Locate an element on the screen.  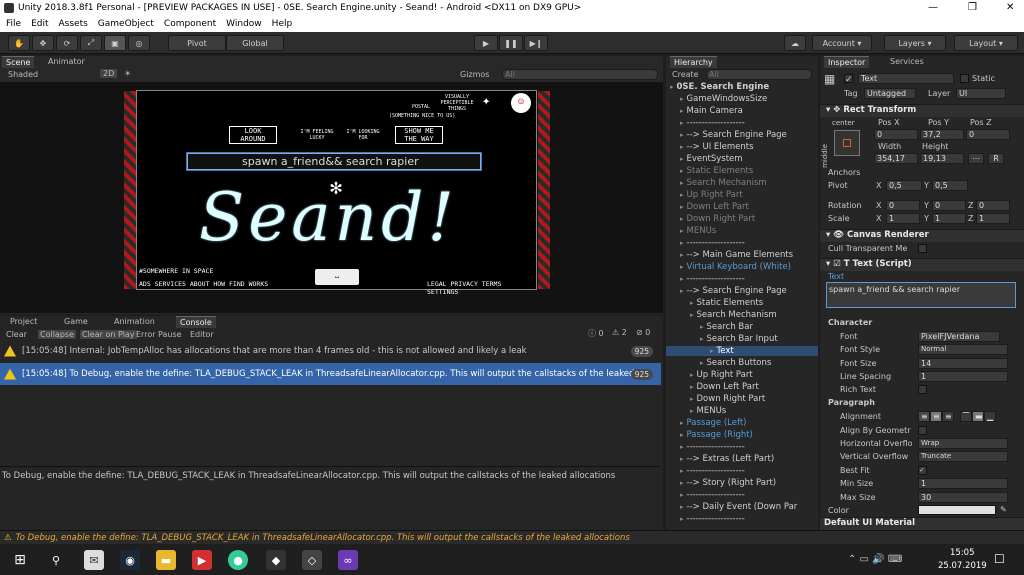
transform-tool-icon: ◎ is located at coordinates (139, 43).